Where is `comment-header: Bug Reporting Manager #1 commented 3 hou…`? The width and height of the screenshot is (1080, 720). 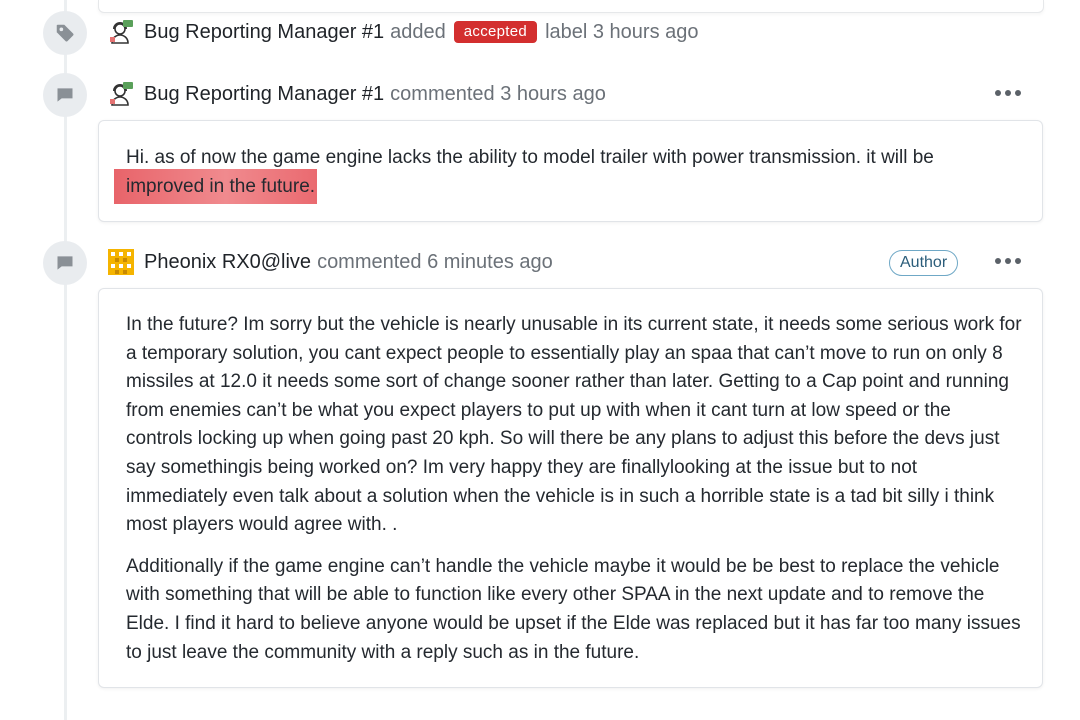
comment-header: Bug Reporting Manager #1 commented 3 hou… is located at coordinates (357, 94).